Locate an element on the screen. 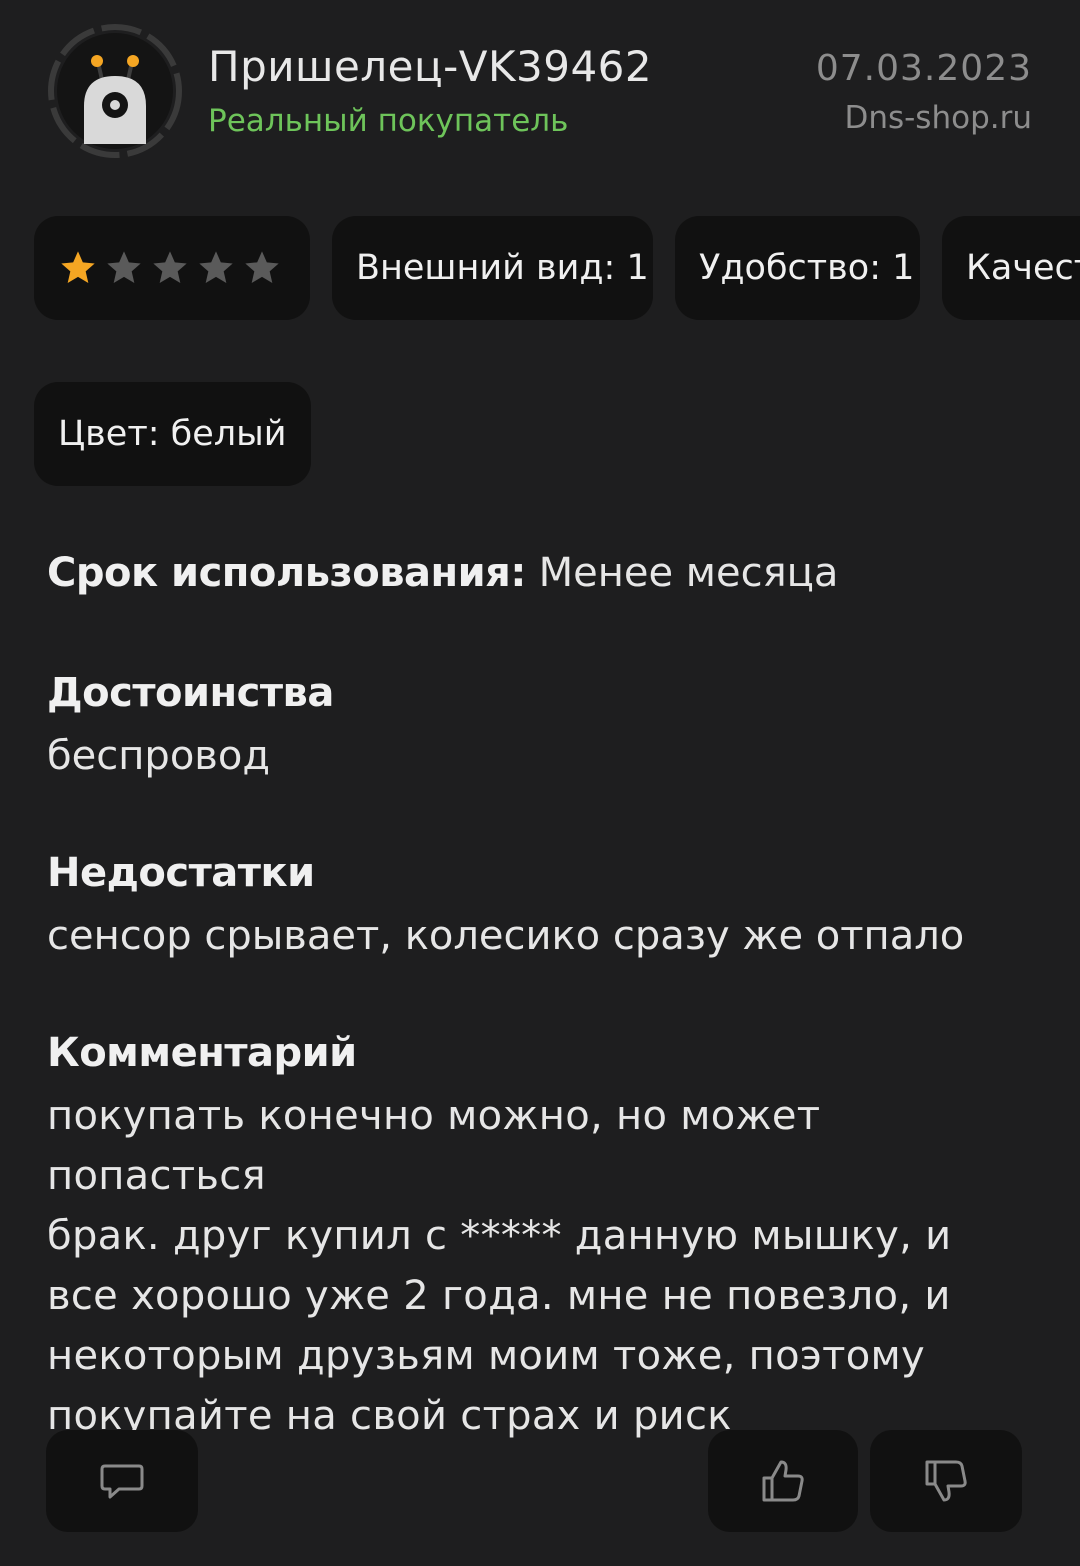 This screenshot has width=1080, height=1566. review-date: 07.03.2023 is located at coordinates (923, 68).